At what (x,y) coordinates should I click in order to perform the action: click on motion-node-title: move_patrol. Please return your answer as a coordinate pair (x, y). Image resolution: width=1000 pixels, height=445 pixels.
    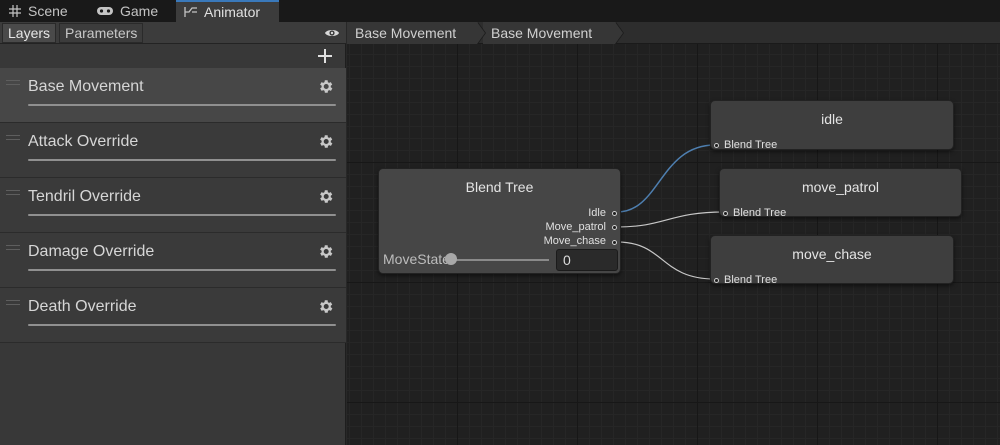
    Looking at the image, I should click on (840, 187).